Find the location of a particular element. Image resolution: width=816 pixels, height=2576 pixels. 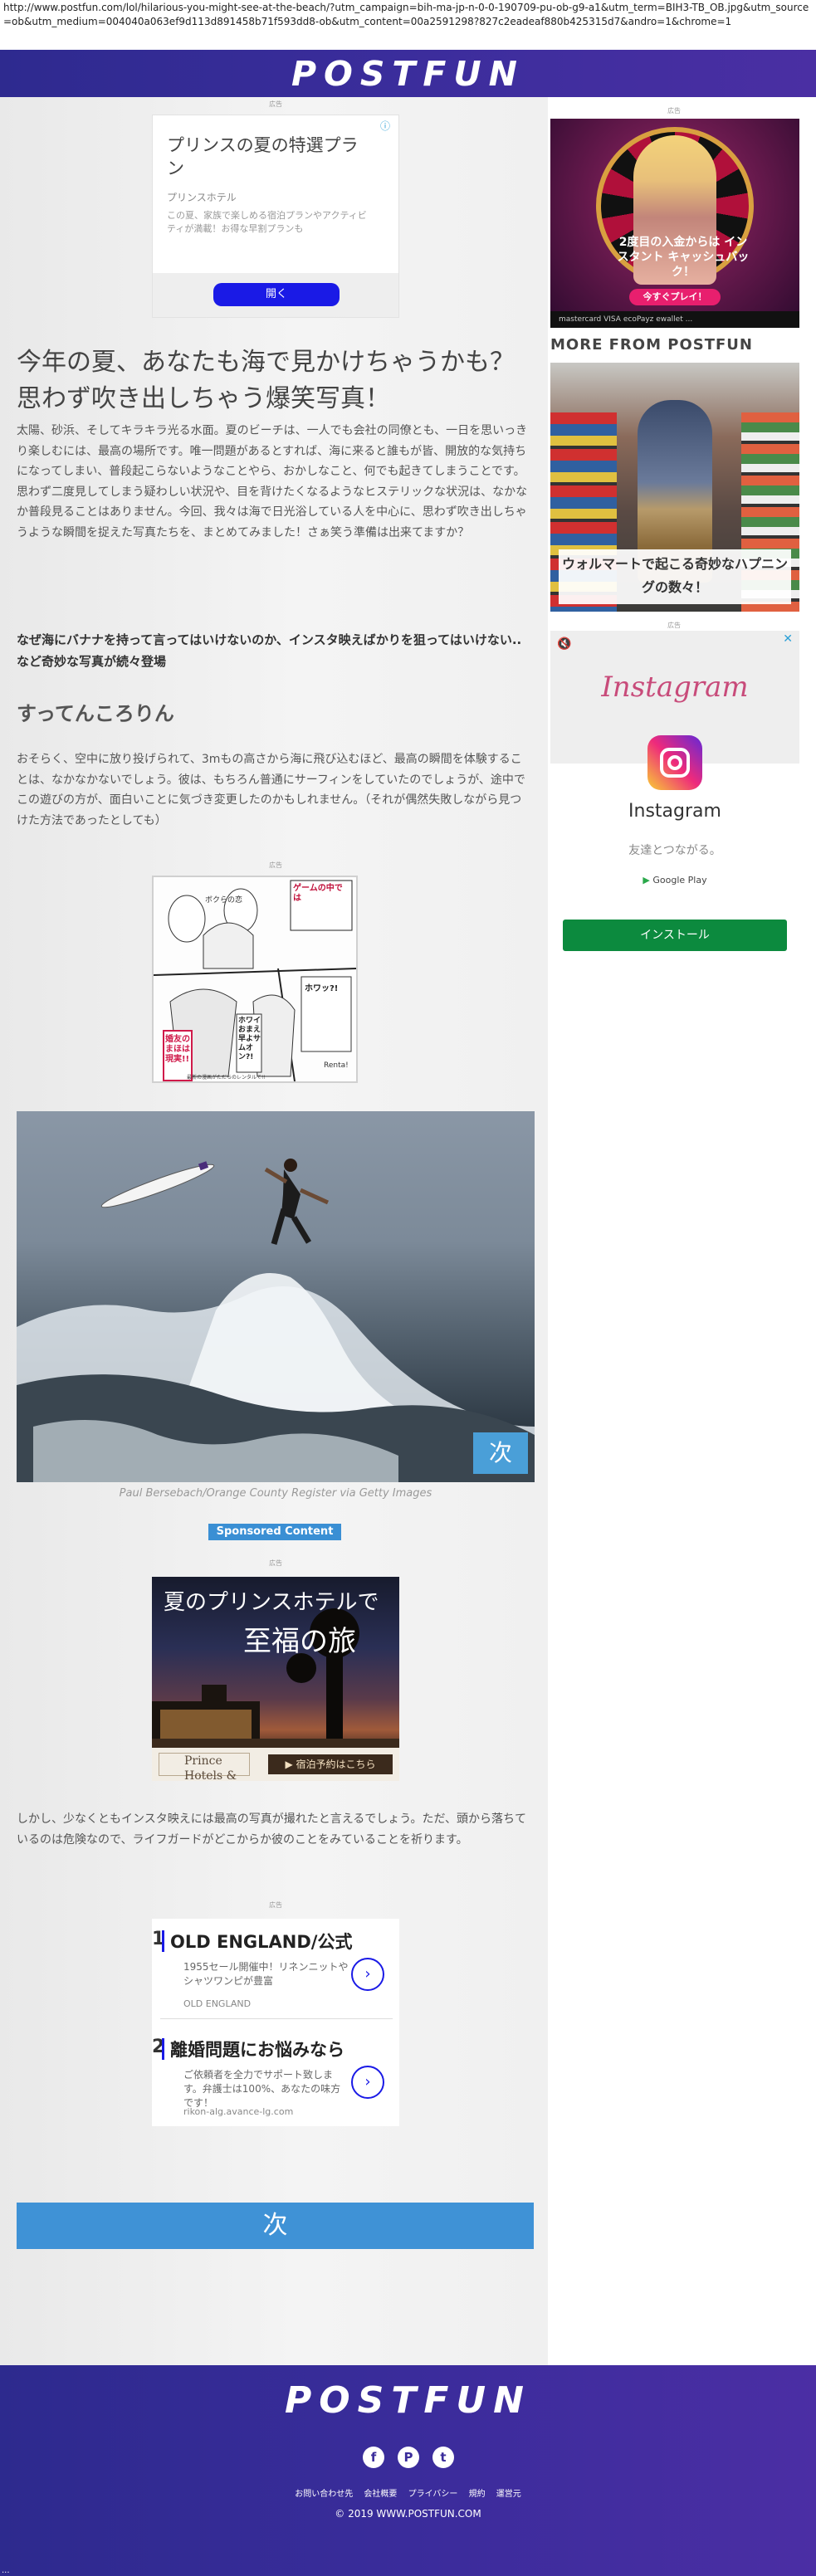

article-photo: 次 is located at coordinates (276, 1296).